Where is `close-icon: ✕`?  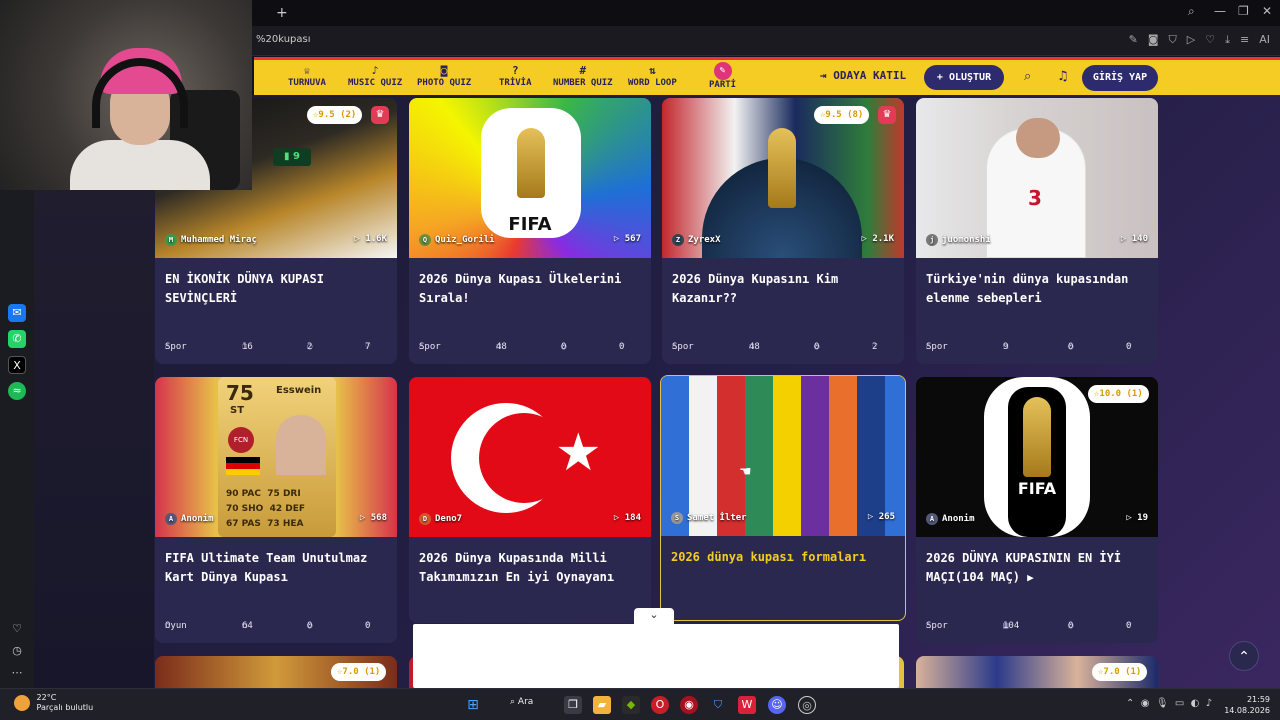 close-icon: ✕ is located at coordinates (1267, 11).